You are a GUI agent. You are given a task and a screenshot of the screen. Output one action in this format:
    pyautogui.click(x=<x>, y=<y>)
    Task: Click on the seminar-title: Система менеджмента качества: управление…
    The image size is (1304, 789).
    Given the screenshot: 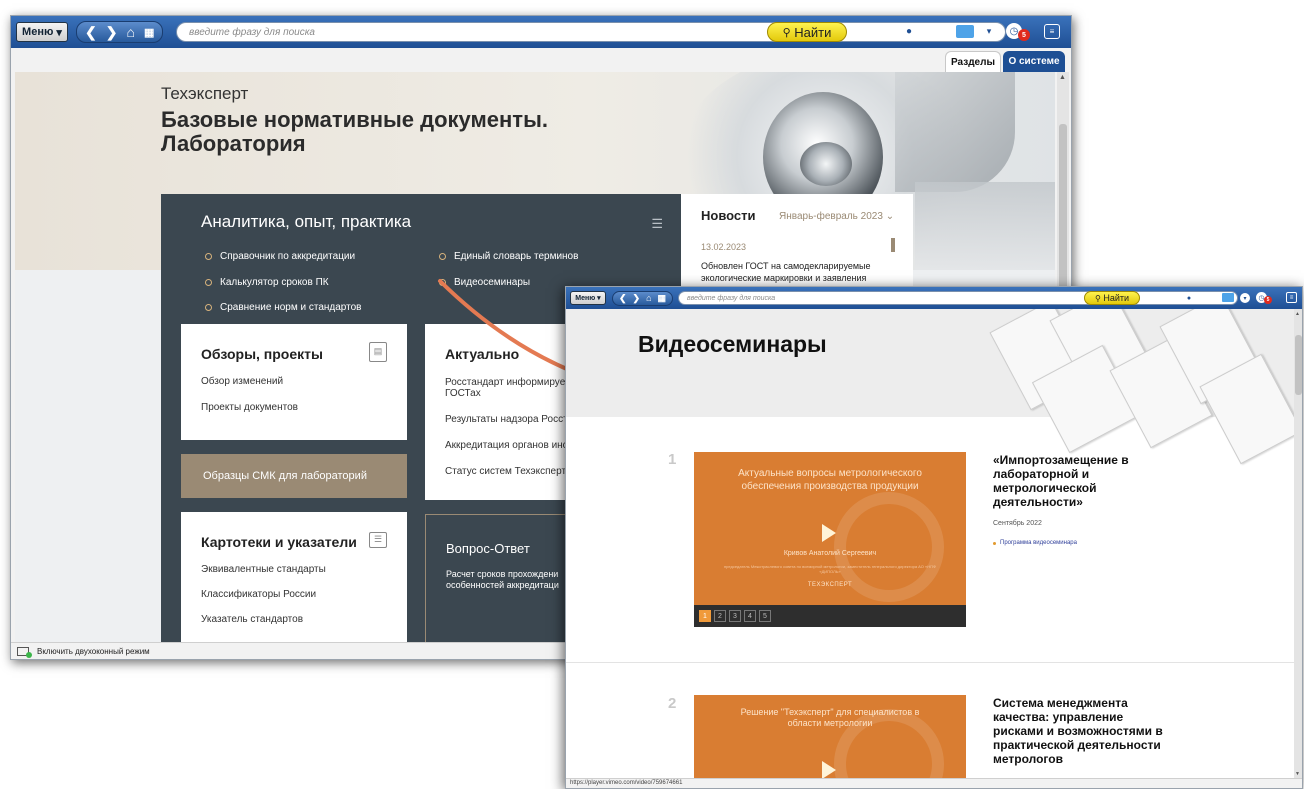 What is the action you would take?
    pyautogui.click(x=1083, y=731)
    